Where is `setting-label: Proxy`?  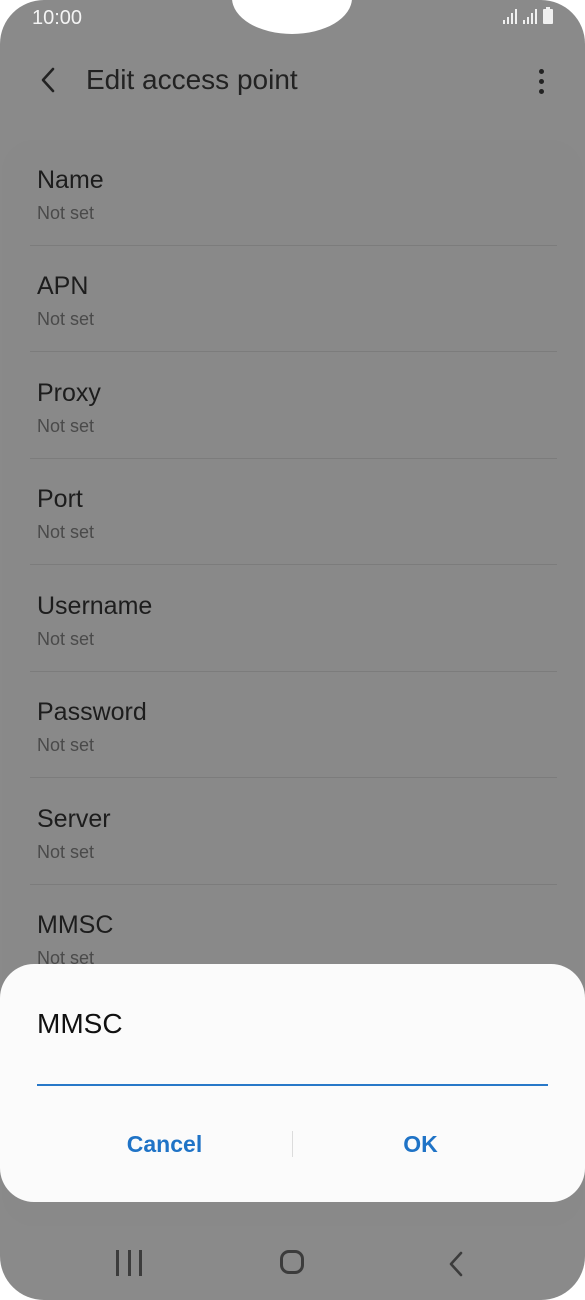
setting-label: Proxy is located at coordinates (69, 393).